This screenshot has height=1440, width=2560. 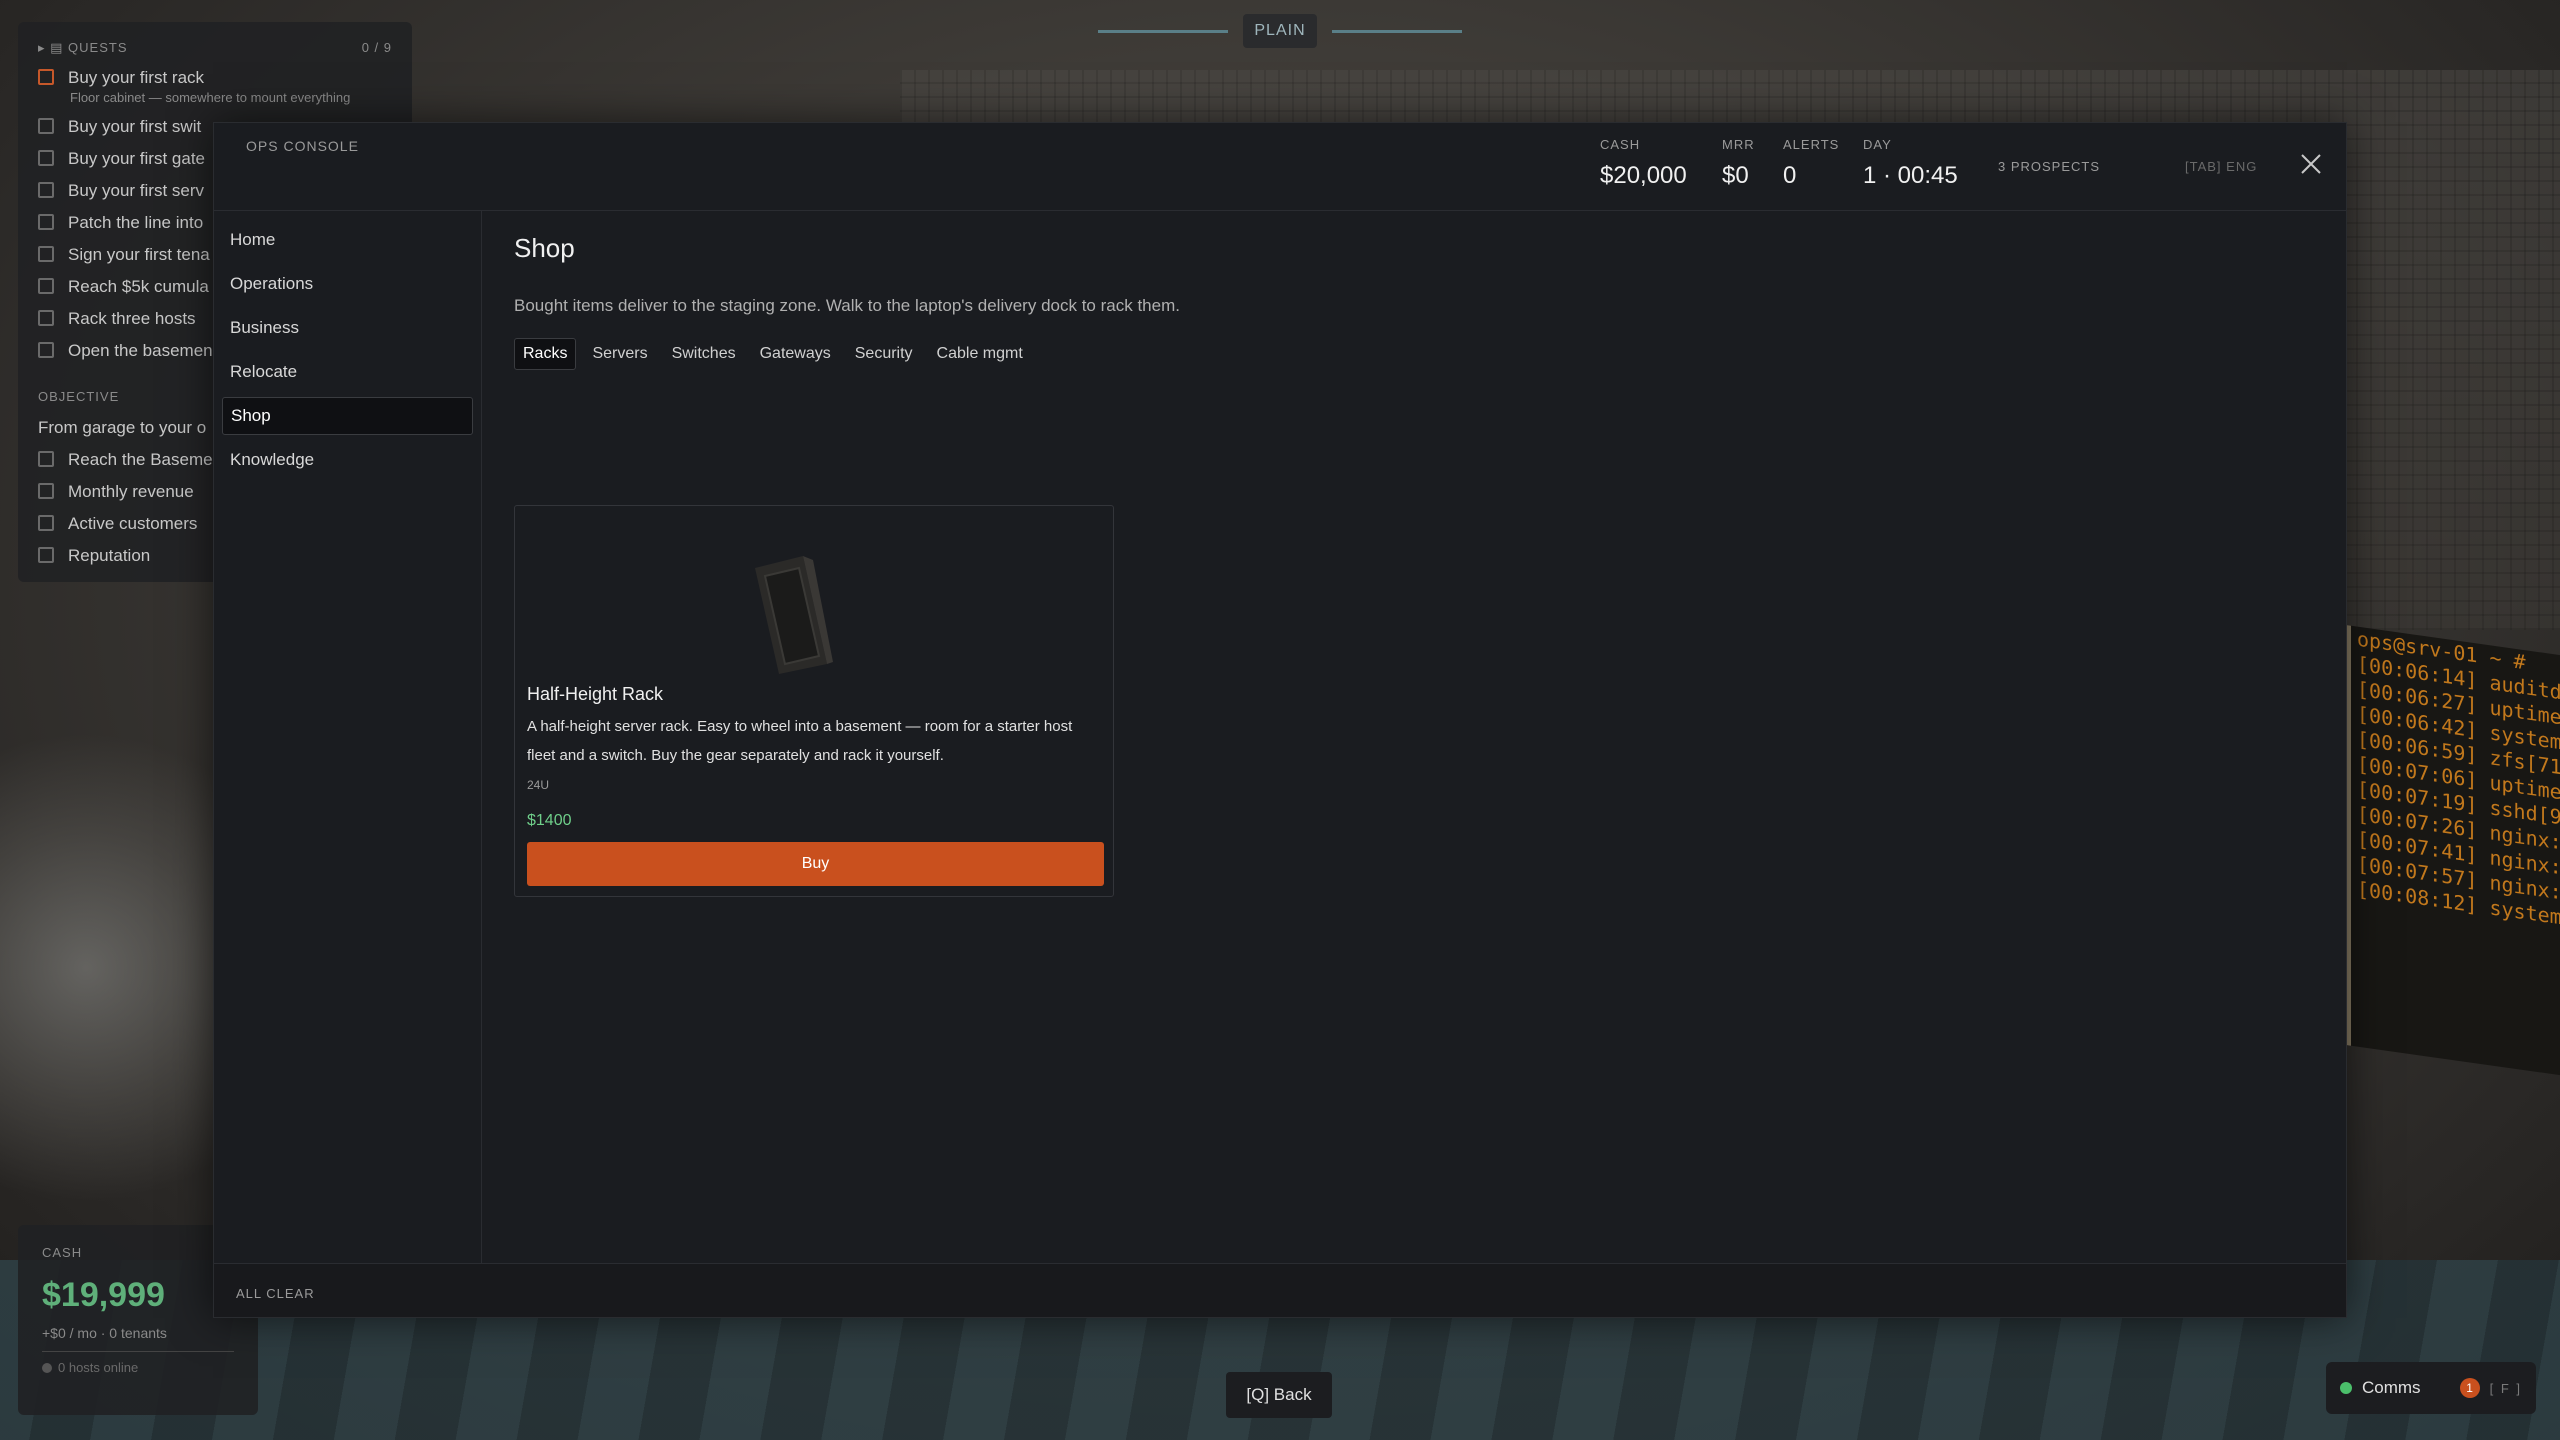 I want to click on cash-amount: $19,999, so click(x=103, y=1295).